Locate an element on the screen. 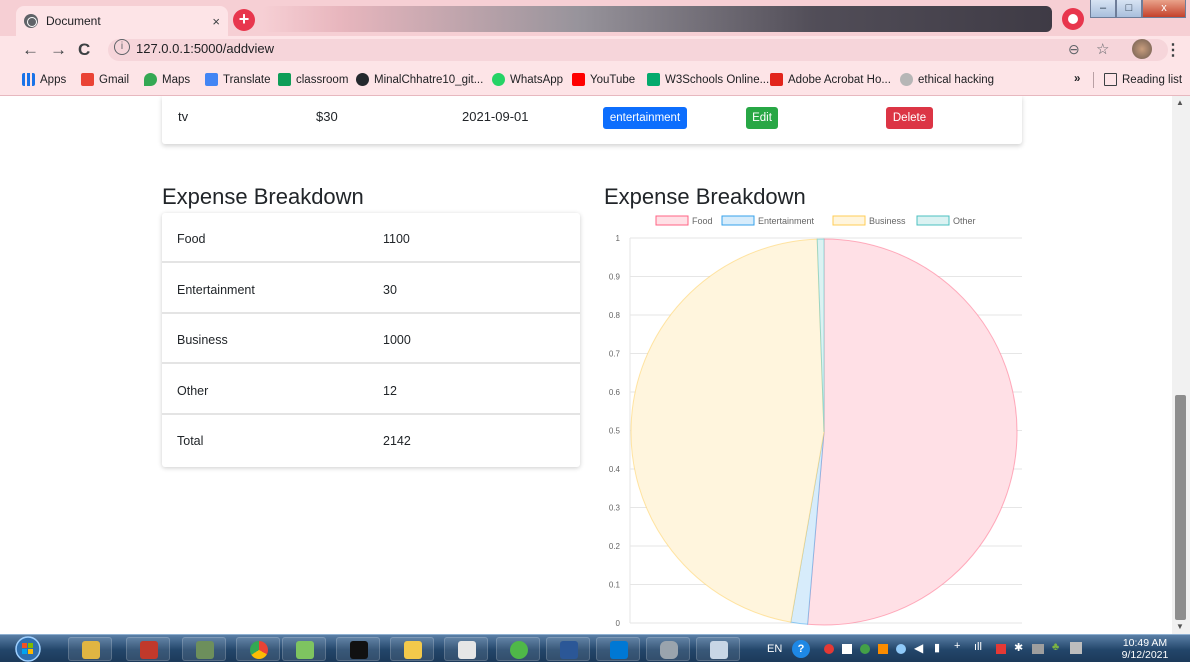  menu-icon: ⋮ is located at coordinates (1173, 50).